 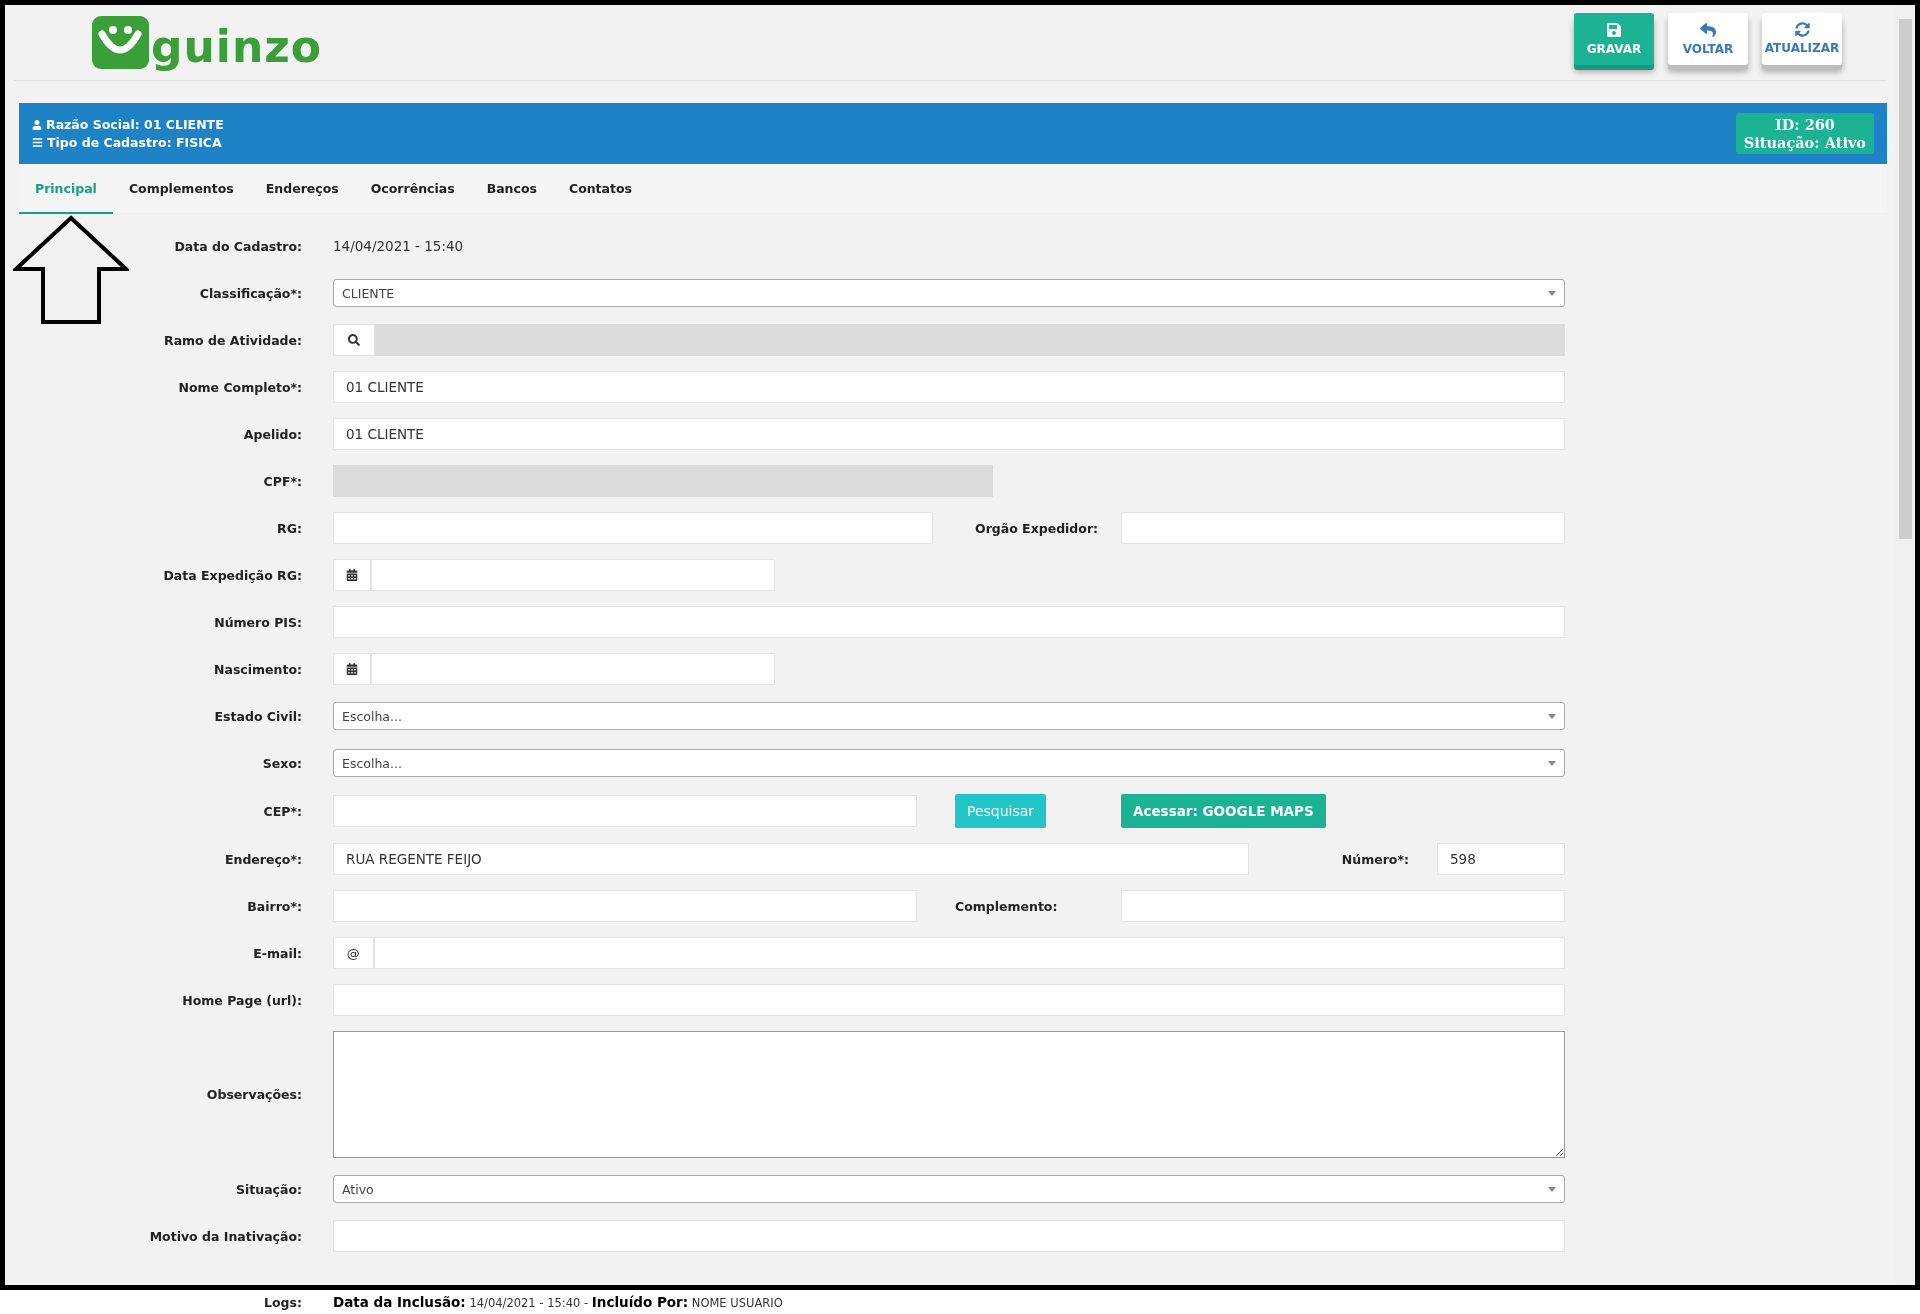 I want to click on field-label: Bairro*:, so click(x=274, y=906).